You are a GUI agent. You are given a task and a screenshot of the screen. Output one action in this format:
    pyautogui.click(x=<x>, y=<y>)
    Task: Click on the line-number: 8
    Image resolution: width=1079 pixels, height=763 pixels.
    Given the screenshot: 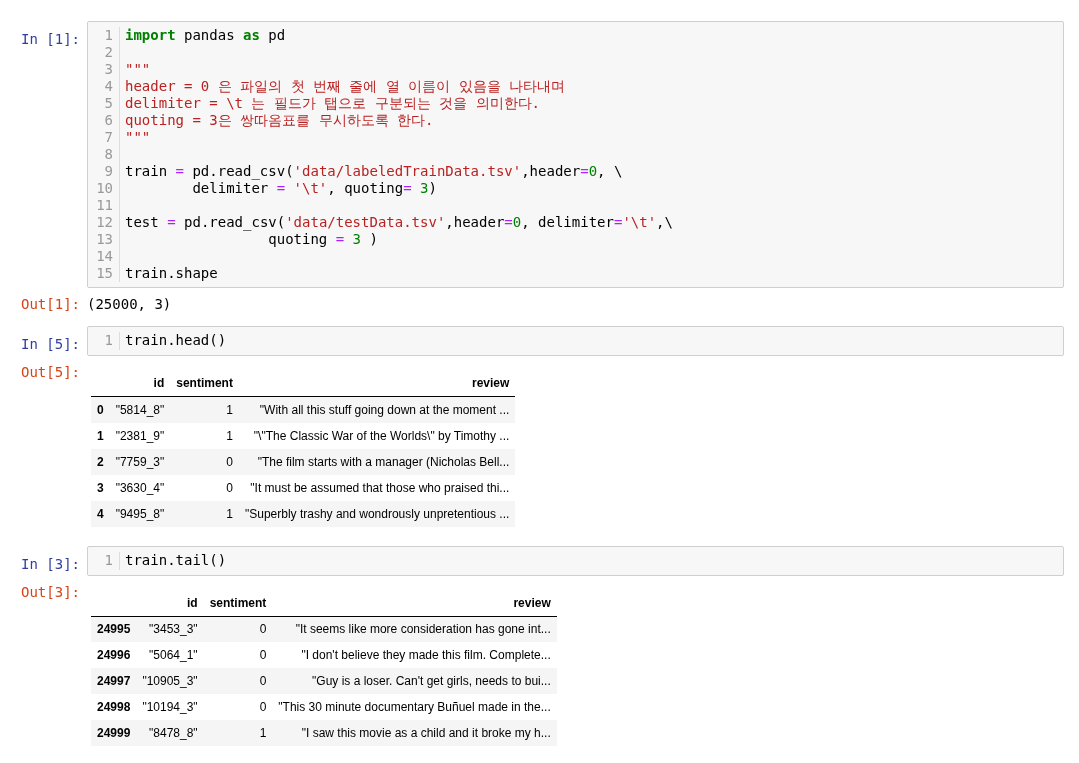 What is the action you would take?
    pyautogui.click(x=108, y=154)
    